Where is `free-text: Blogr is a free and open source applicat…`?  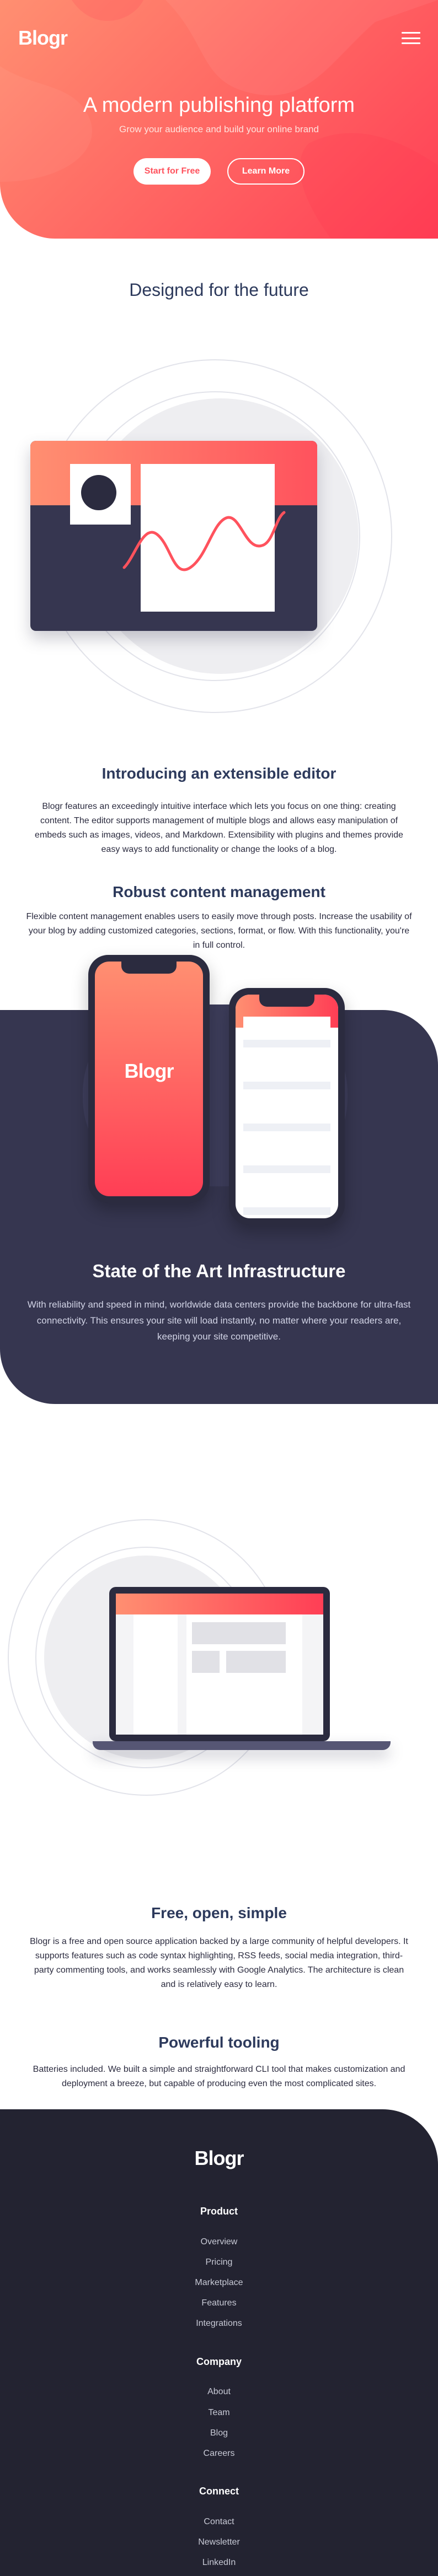
free-text: Blogr is a free and open source applicat… is located at coordinates (219, 1963).